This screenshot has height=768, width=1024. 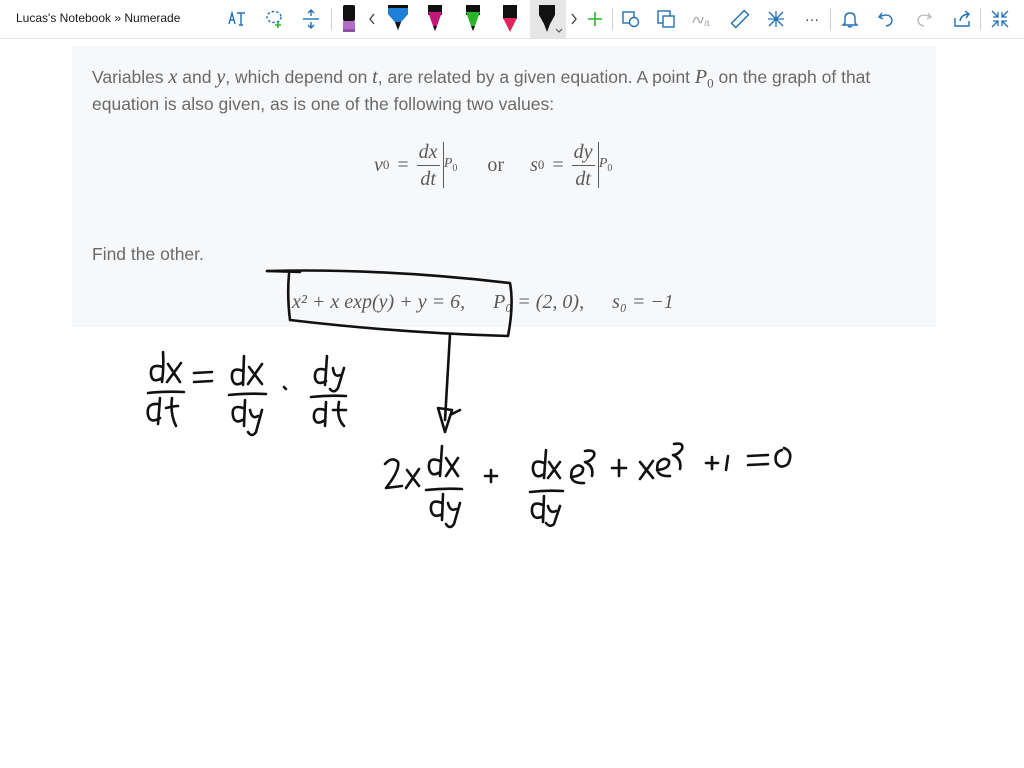 I want to click on ink-differentiated-equation, so click(x=587, y=485).